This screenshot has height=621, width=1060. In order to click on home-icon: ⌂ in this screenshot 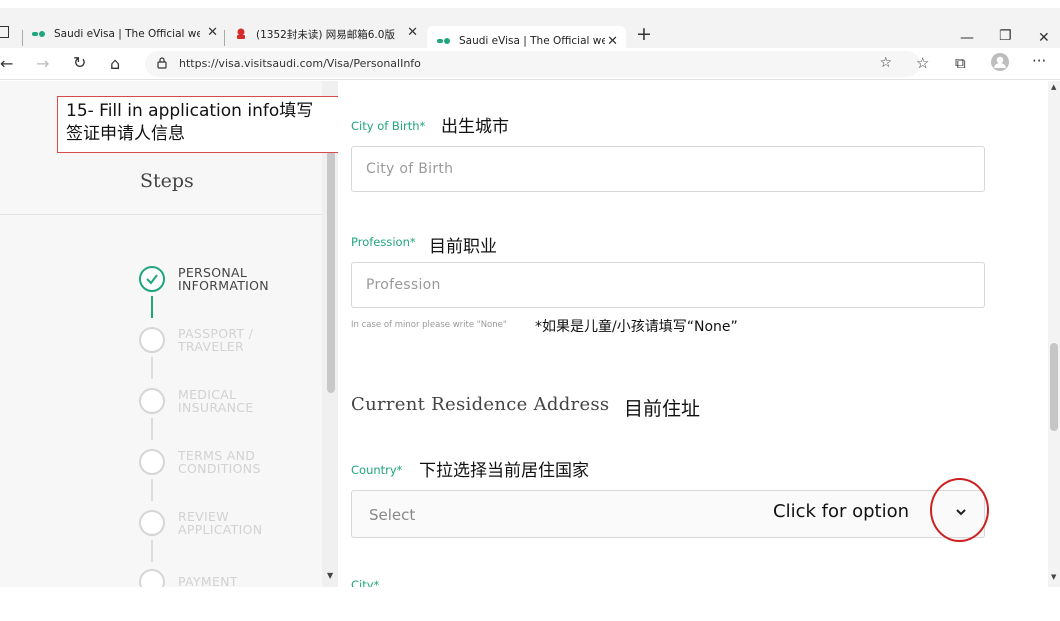, I will do `click(115, 63)`.